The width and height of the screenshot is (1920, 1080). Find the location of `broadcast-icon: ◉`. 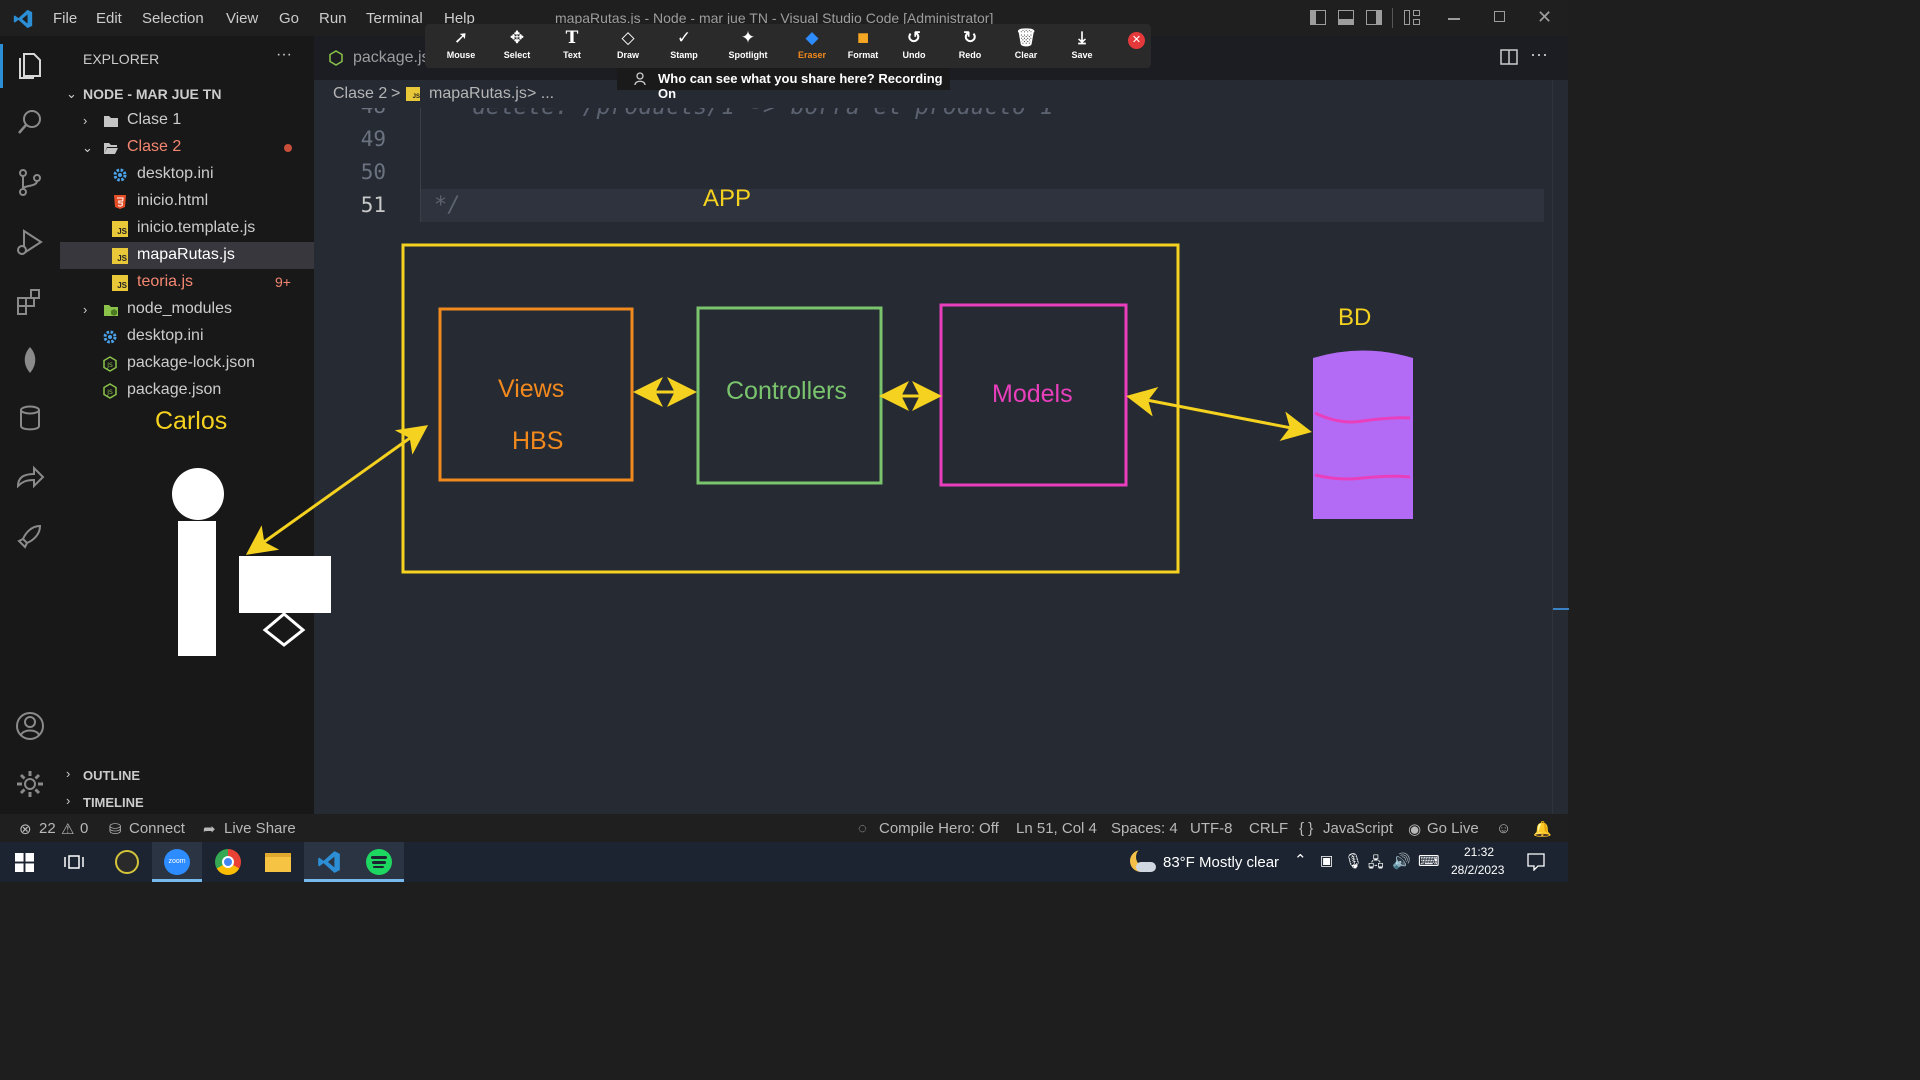

broadcast-icon: ◉ is located at coordinates (1415, 829).